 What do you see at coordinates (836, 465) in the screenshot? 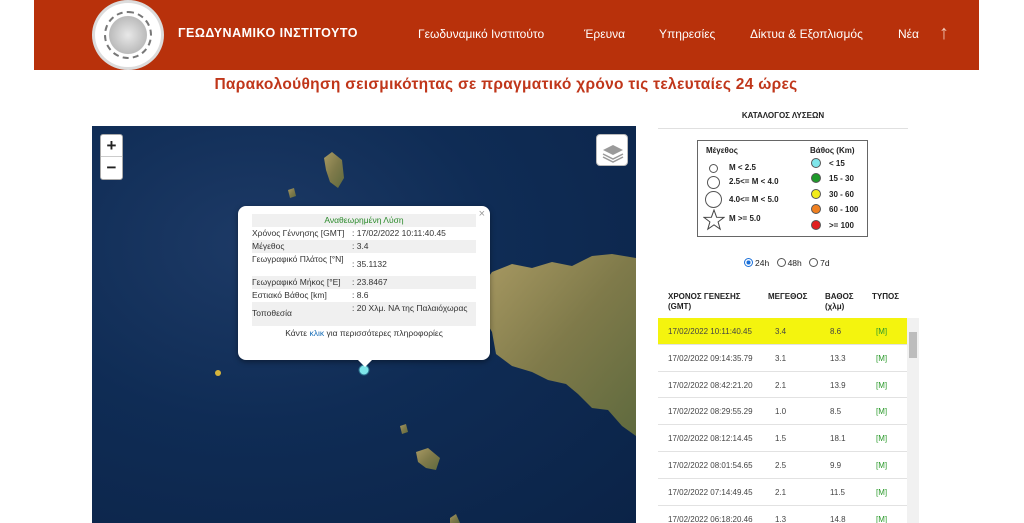
I see `cell-depth: 9.9` at bounding box center [836, 465].